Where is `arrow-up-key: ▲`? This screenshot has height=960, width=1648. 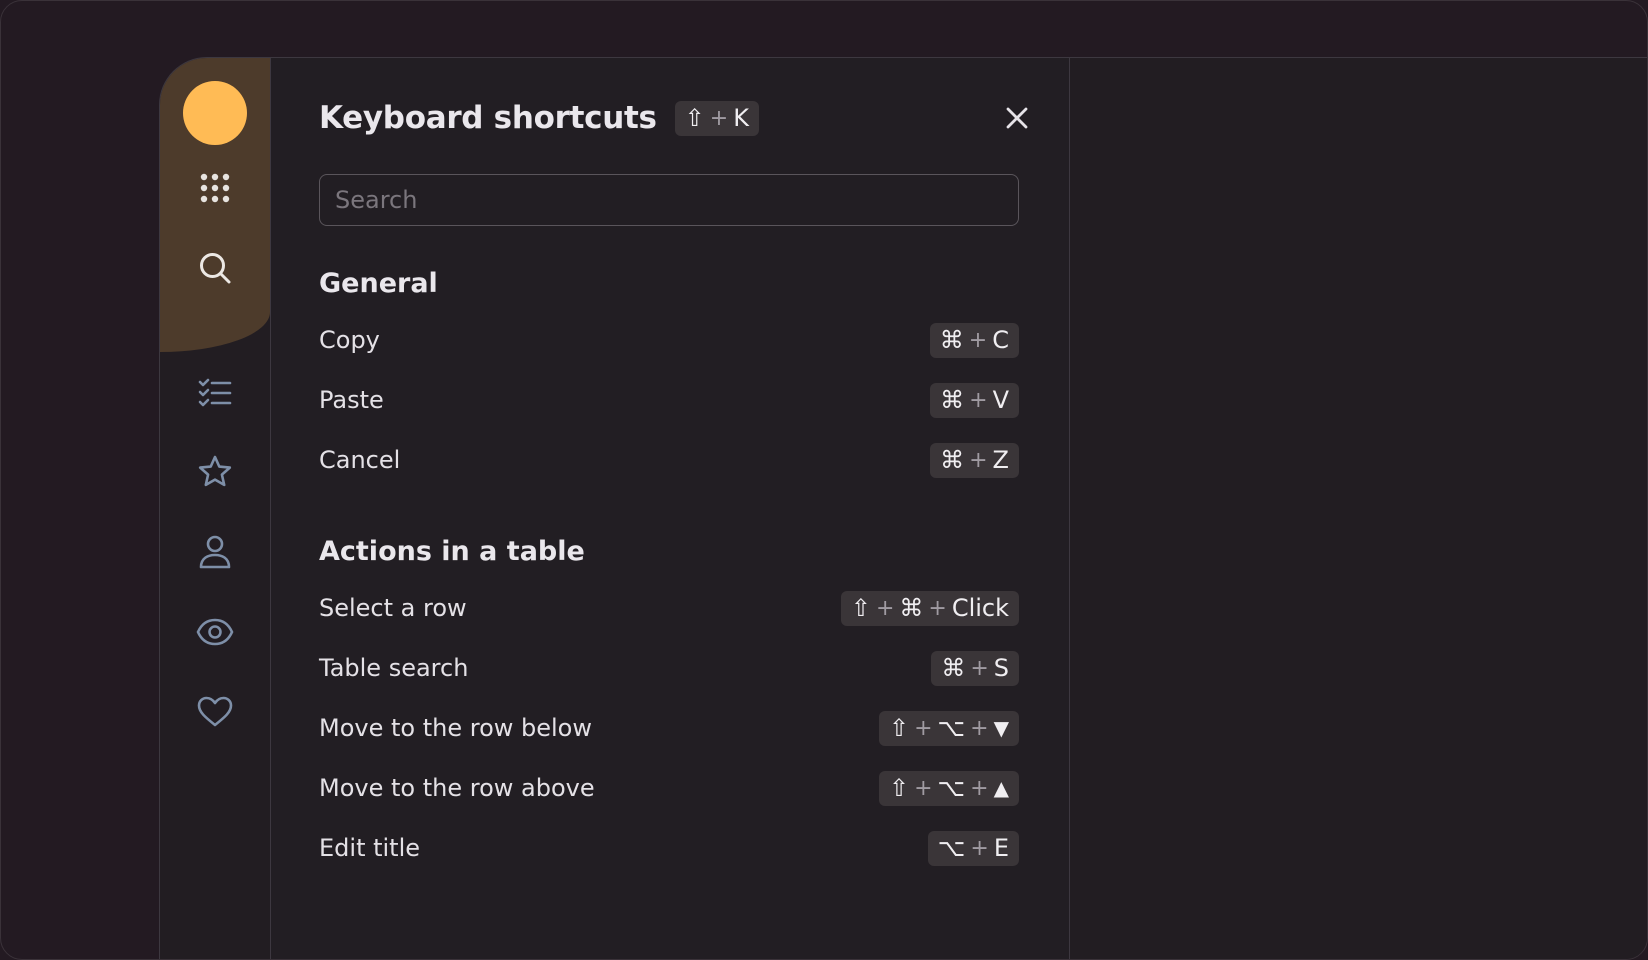
arrow-up-key: ▲ is located at coordinates (1001, 788).